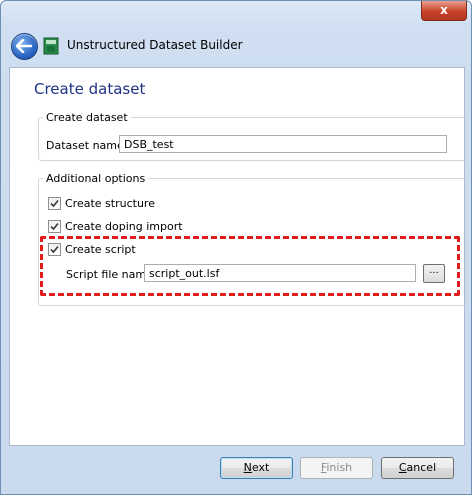 The height and width of the screenshot is (495, 472). Describe the element at coordinates (280, 273) in the screenshot. I see `script-file-name-input: script_out.lsf` at that location.